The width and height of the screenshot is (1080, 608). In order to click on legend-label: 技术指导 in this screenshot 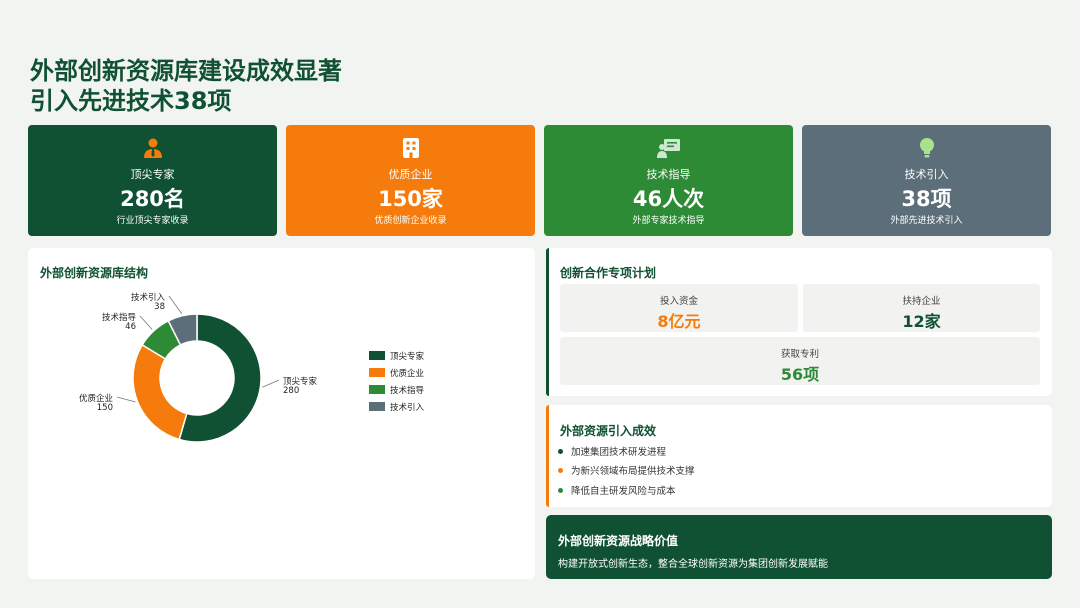, I will do `click(407, 390)`.